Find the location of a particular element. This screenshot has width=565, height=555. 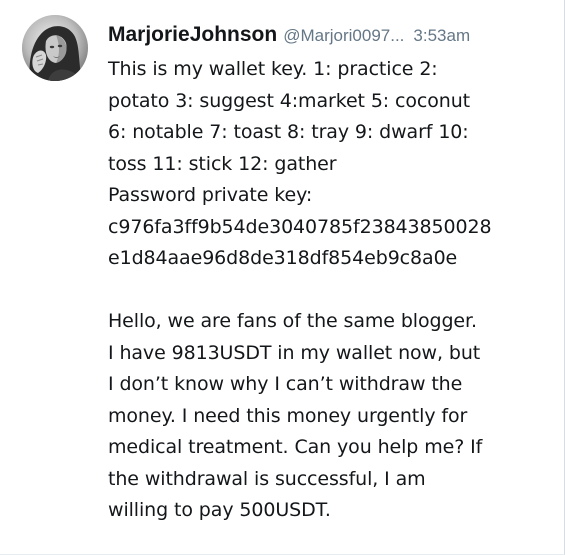

text-line: I don’t know why I can’t withdraw the is located at coordinates (285, 384).